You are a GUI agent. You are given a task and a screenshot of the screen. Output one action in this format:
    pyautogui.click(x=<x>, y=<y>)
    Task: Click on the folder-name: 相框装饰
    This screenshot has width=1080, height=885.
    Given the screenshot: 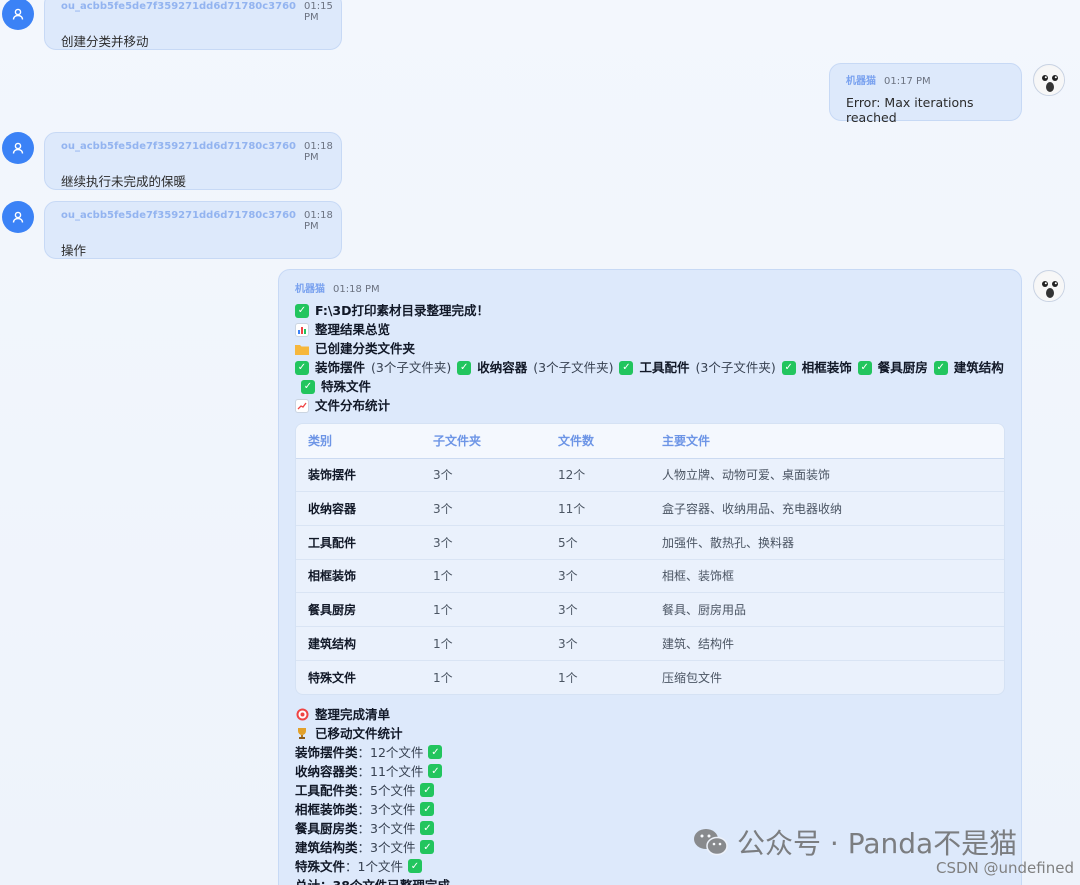 What is the action you would take?
    pyautogui.click(x=826, y=367)
    